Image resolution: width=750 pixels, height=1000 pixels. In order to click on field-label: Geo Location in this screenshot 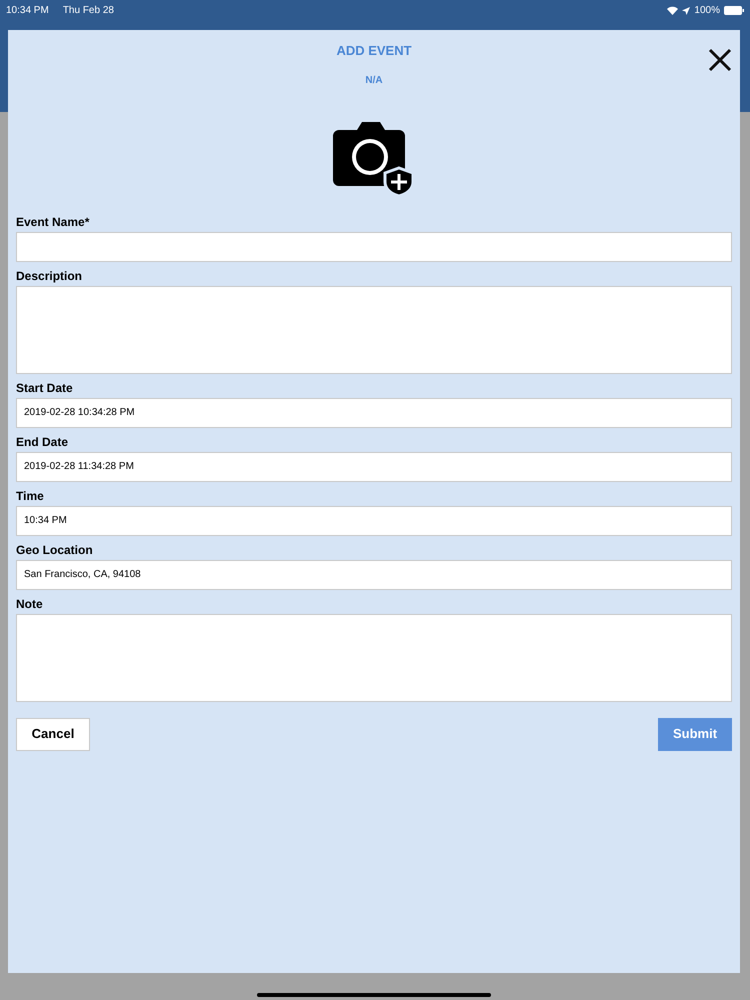, I will do `click(55, 550)`.